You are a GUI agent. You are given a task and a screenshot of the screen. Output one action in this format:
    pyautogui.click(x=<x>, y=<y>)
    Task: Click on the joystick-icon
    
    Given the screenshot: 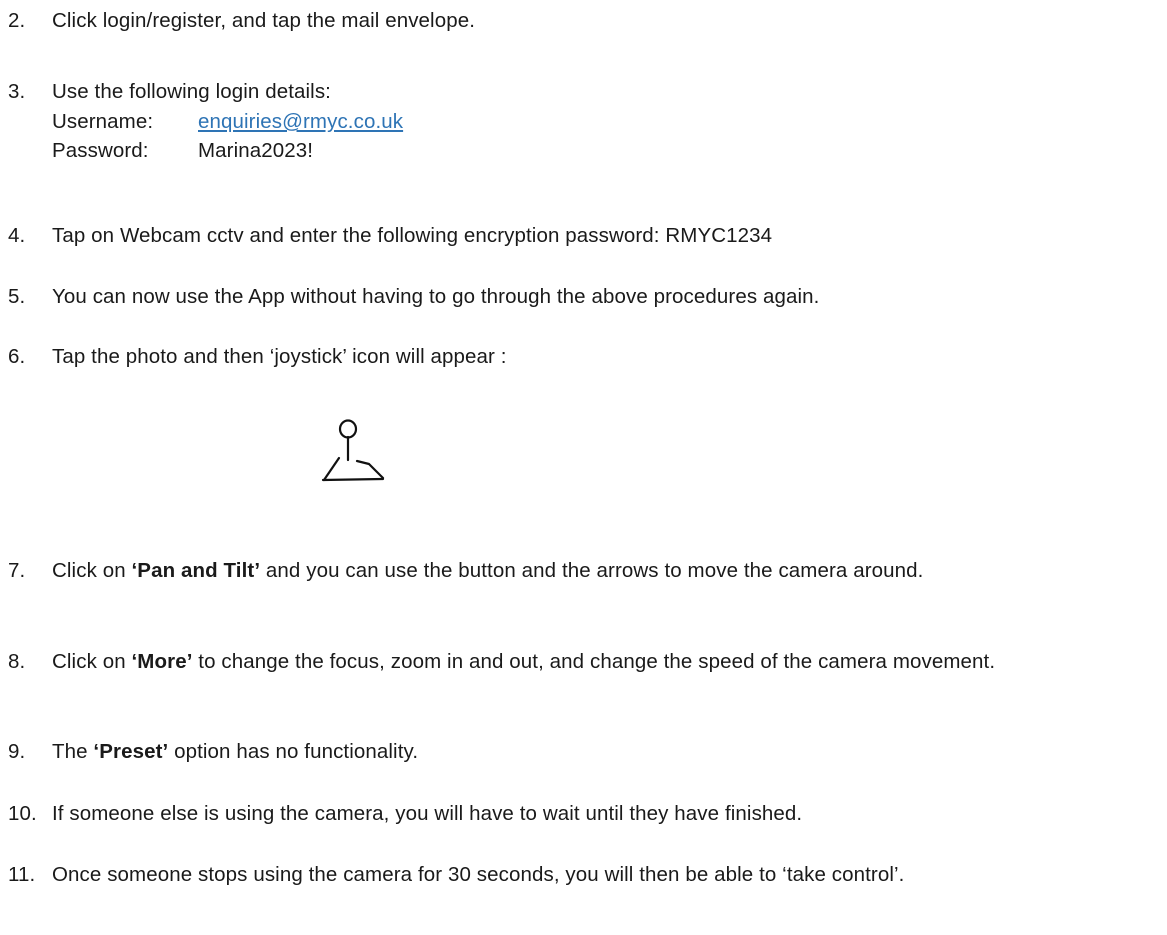 What is the action you would take?
    pyautogui.click(x=351, y=450)
    